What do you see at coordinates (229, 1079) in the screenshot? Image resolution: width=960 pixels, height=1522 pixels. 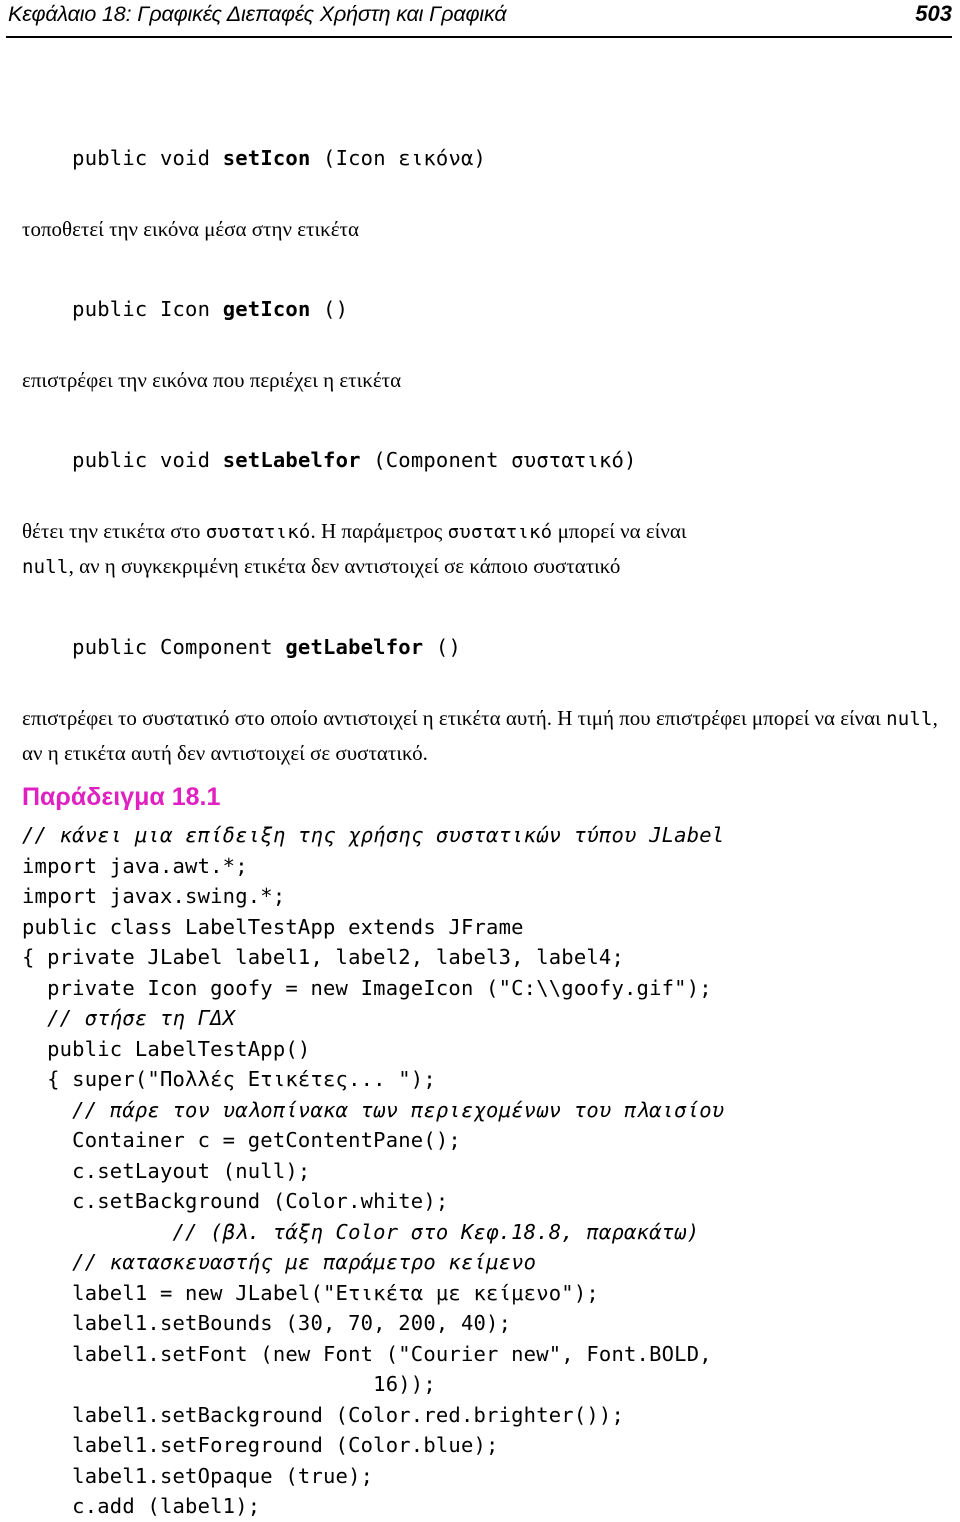 I see `code-line: { super("Πολλές Ετικέτες... ");` at bounding box center [229, 1079].